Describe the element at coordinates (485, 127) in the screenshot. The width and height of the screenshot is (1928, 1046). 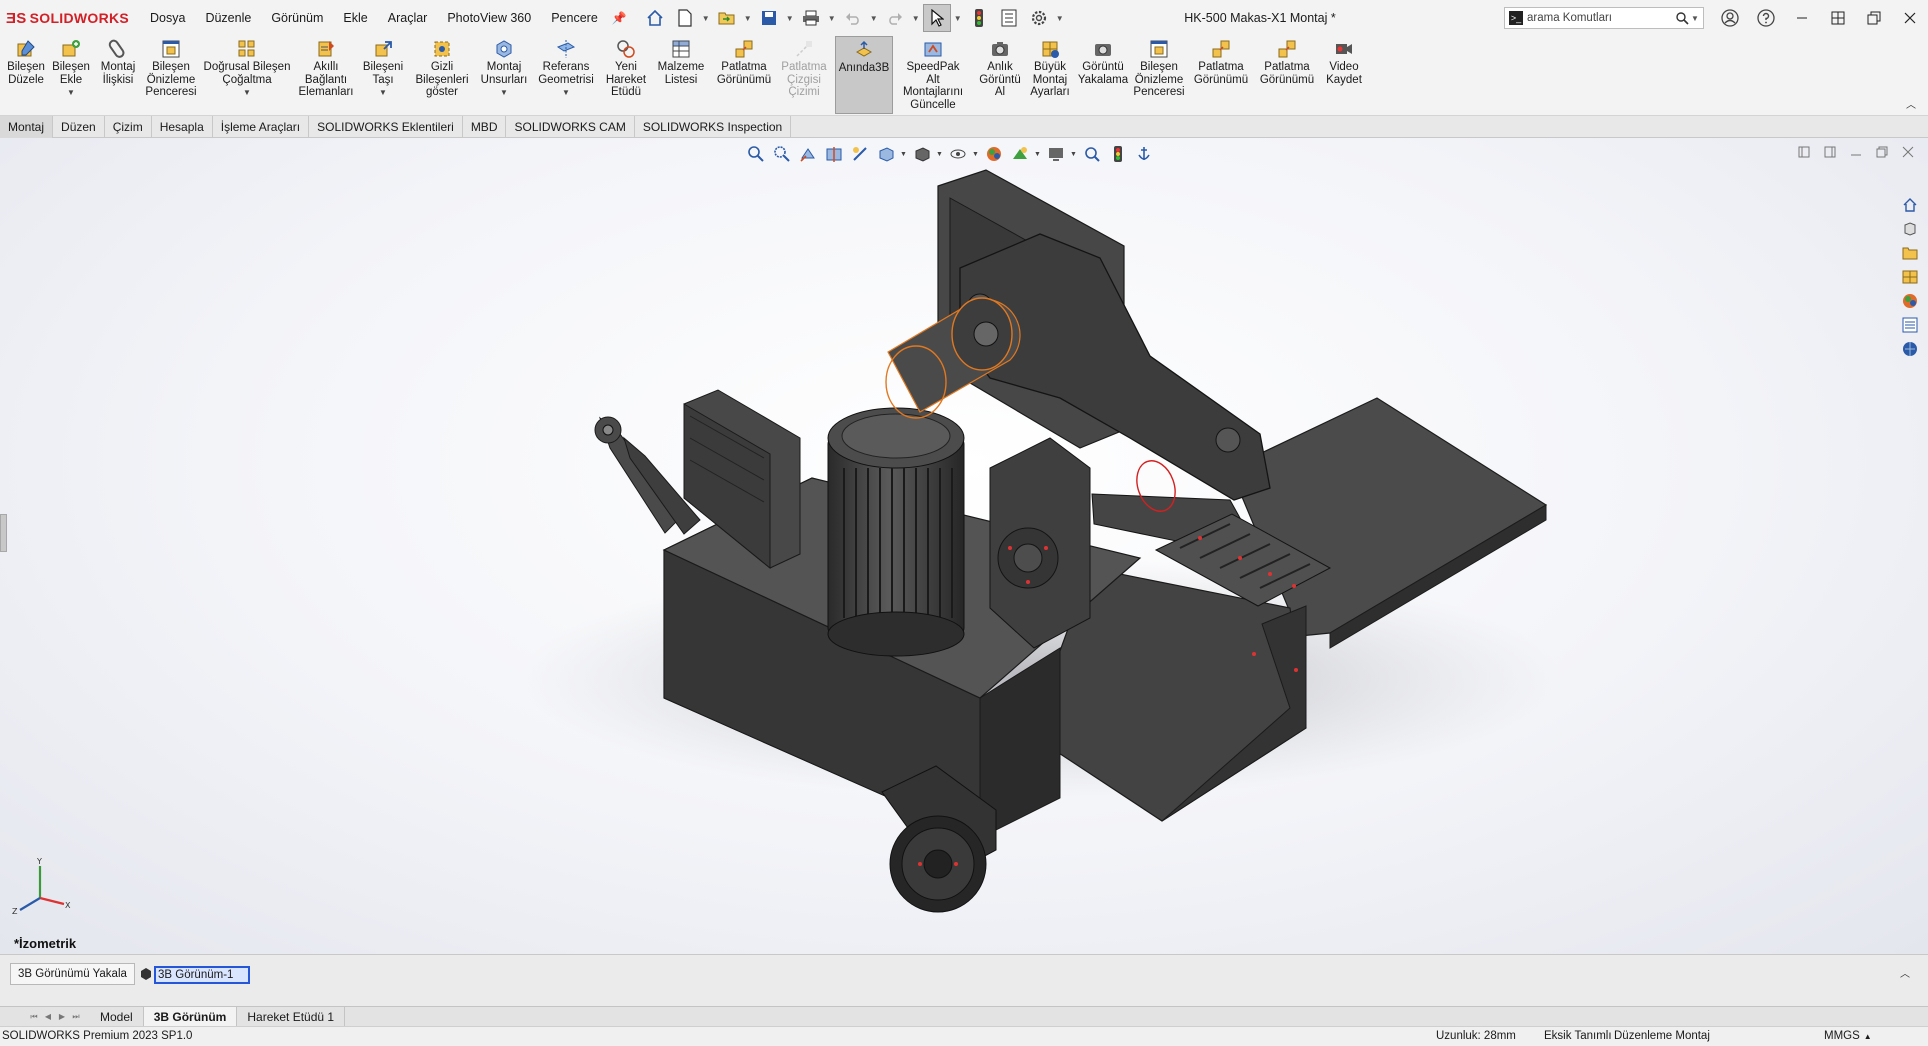
I see `tab-mbd: MBD` at that location.